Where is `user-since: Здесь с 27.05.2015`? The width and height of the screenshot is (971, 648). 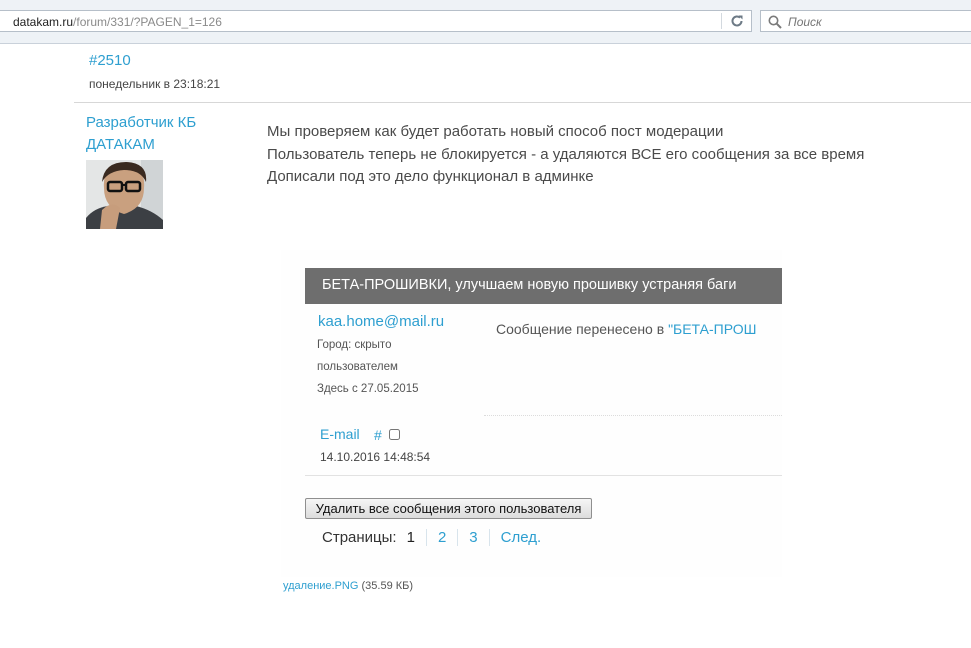
user-since: Здесь с 27.05.2015 is located at coordinates (368, 389).